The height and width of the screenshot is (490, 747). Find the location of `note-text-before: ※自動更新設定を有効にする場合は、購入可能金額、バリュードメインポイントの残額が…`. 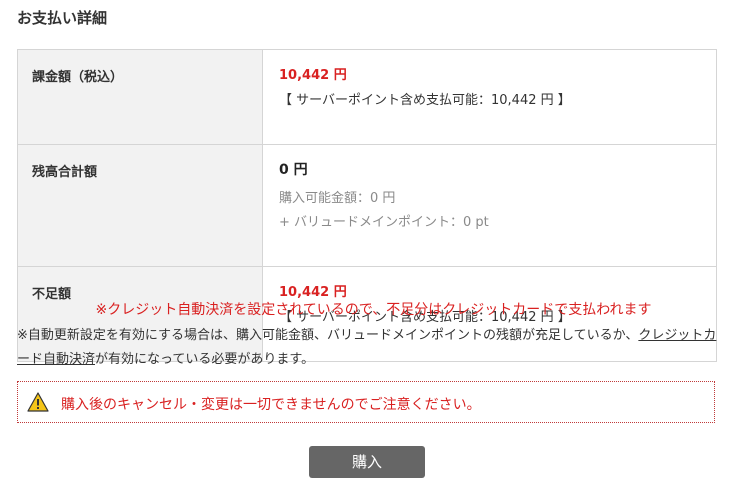

note-text-before: ※自動更新設定を有効にする場合は、購入可能金額、バリュードメインポイントの残額が… is located at coordinates (328, 335).